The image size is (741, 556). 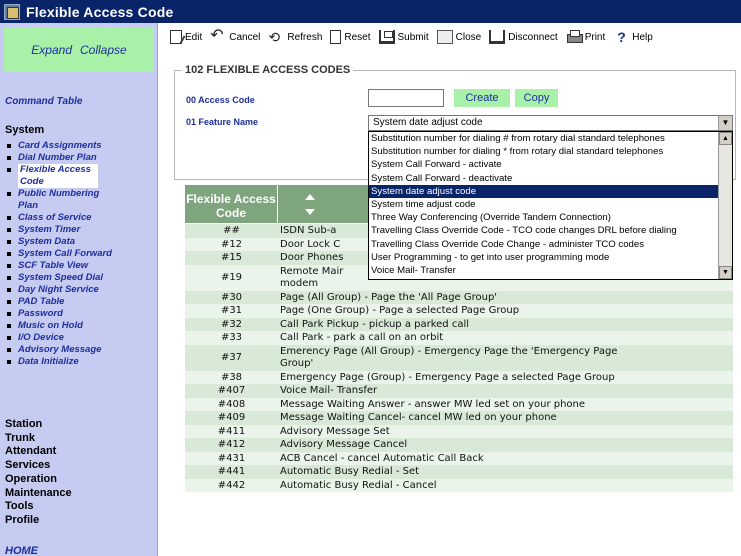 I want to click on feature-name-cell: Advisory Message Cancel, so click(x=344, y=444).